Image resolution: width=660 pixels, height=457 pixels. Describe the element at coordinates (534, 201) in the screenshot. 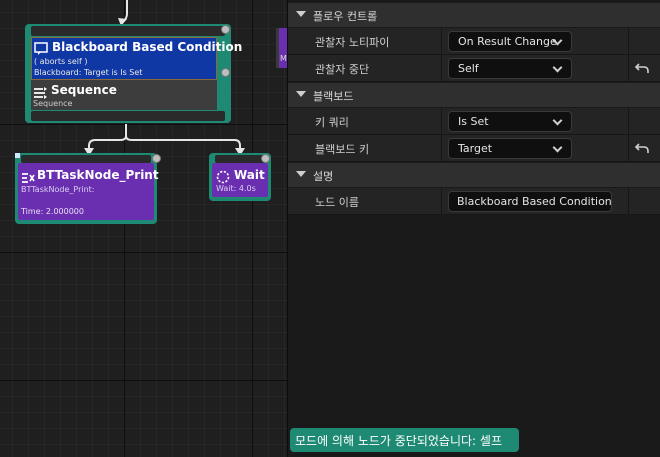

I see `input-value: Blackboard Based Condition` at that location.